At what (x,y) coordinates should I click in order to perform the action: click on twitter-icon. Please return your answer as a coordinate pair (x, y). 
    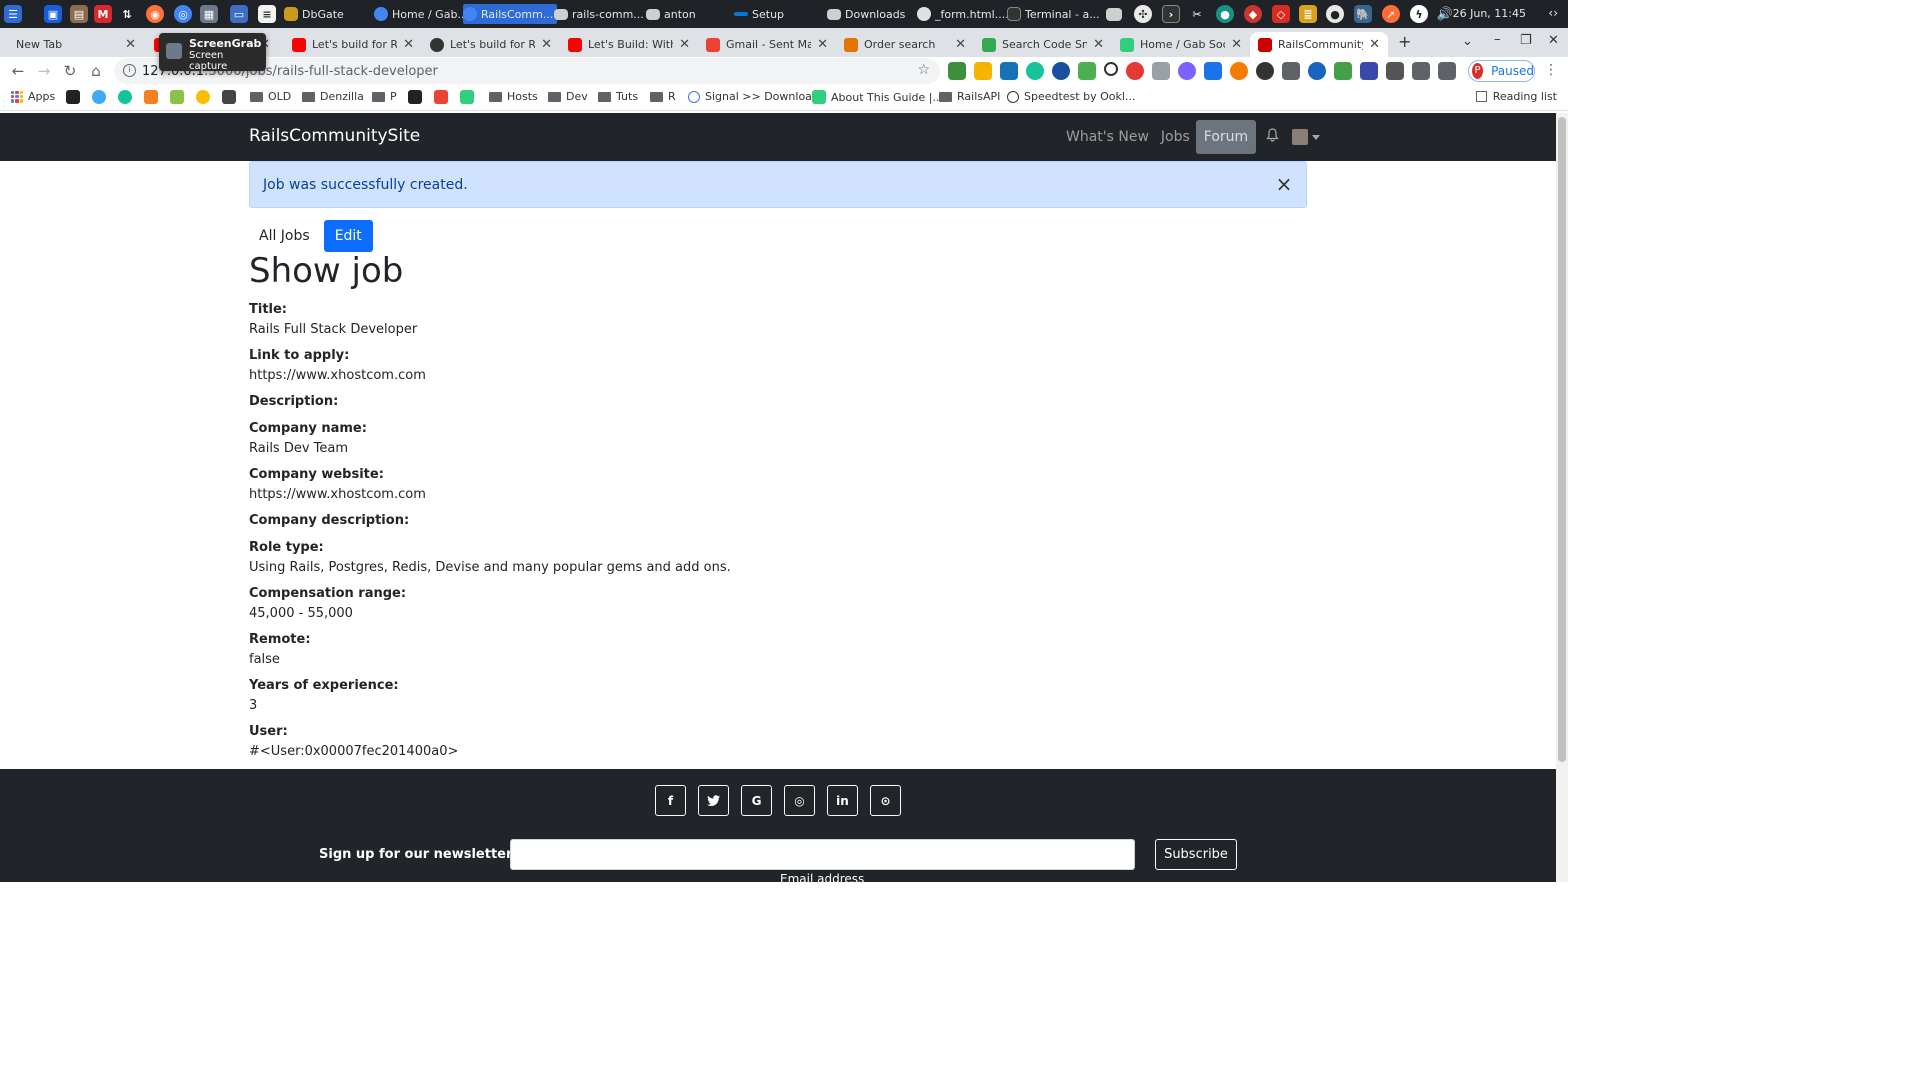
    Looking at the image, I should click on (713, 800).